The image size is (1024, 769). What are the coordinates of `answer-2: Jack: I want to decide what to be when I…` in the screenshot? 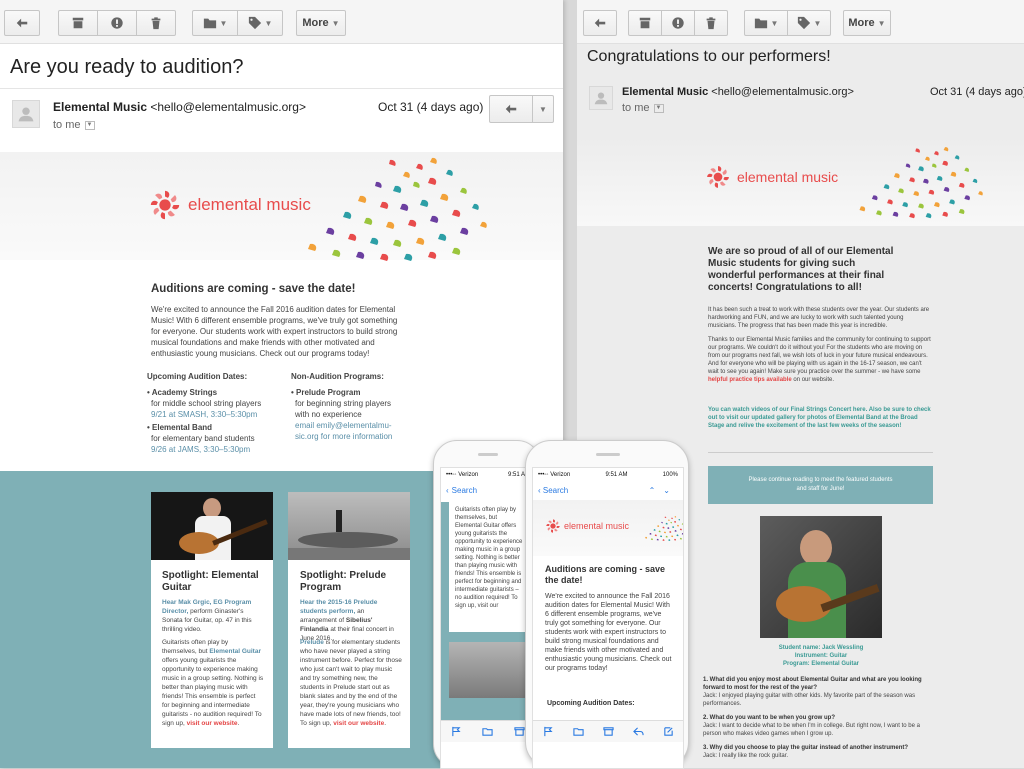 It's located at (811, 730).